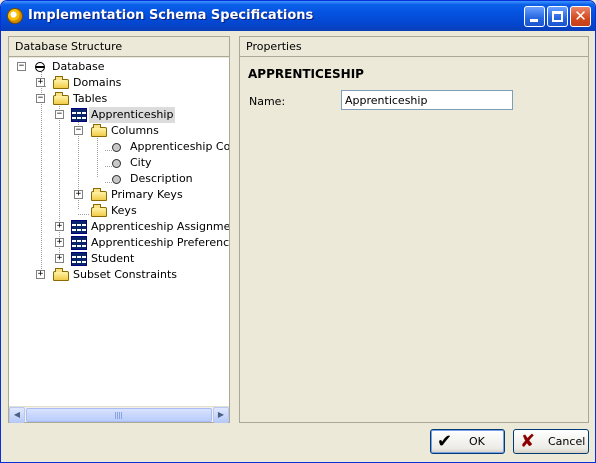  What do you see at coordinates (125, 274) in the screenshot?
I see `tree-item-label: Subset Constraints` at bounding box center [125, 274].